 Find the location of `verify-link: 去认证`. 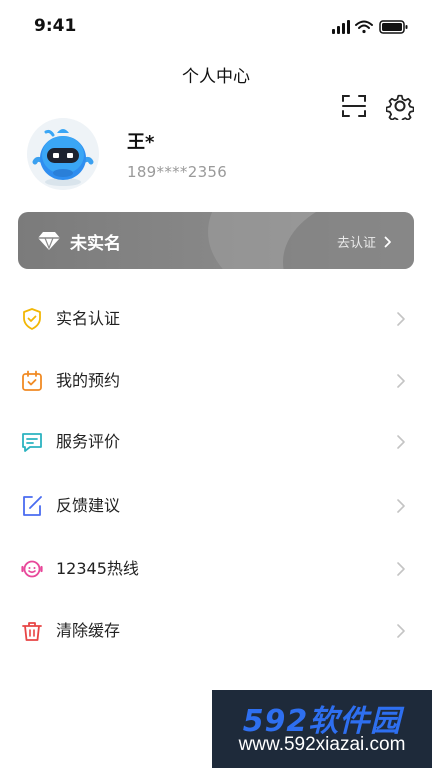

verify-link: 去认证 is located at coordinates (364, 241).